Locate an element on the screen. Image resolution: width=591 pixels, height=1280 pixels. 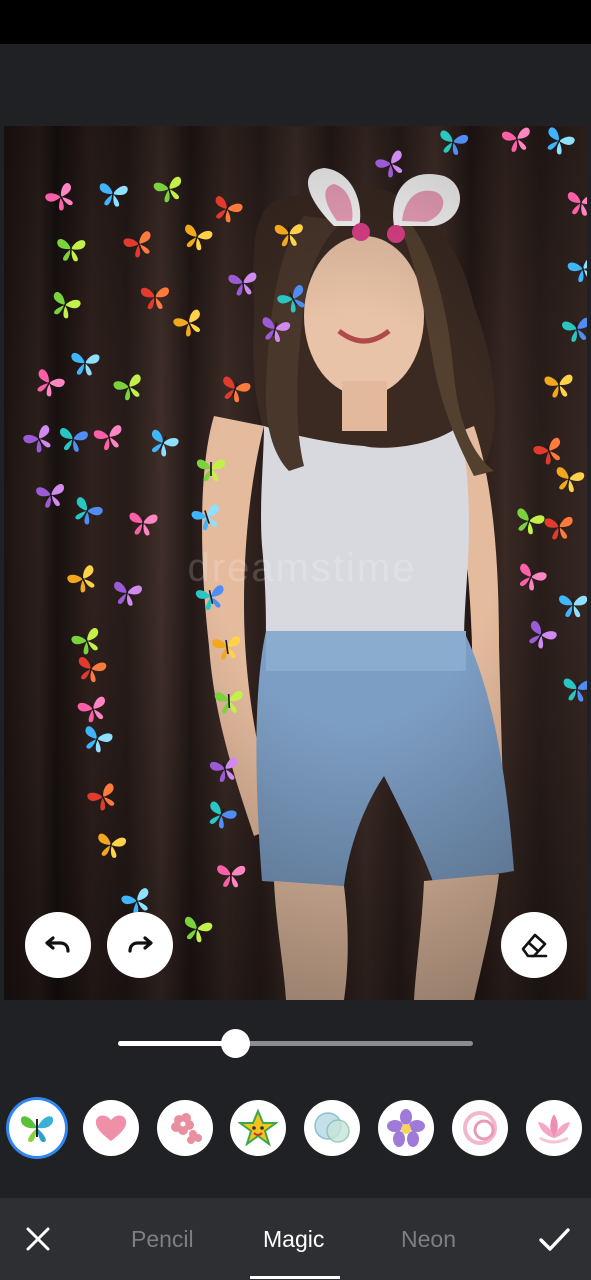
brush-ring is located at coordinates (480, 1128).